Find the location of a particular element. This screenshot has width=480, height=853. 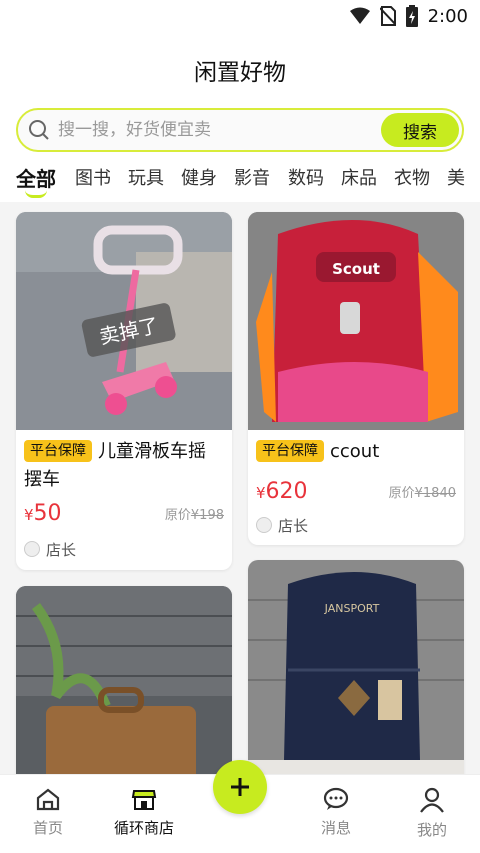

status-time: 2:00 is located at coordinates (447, 16).